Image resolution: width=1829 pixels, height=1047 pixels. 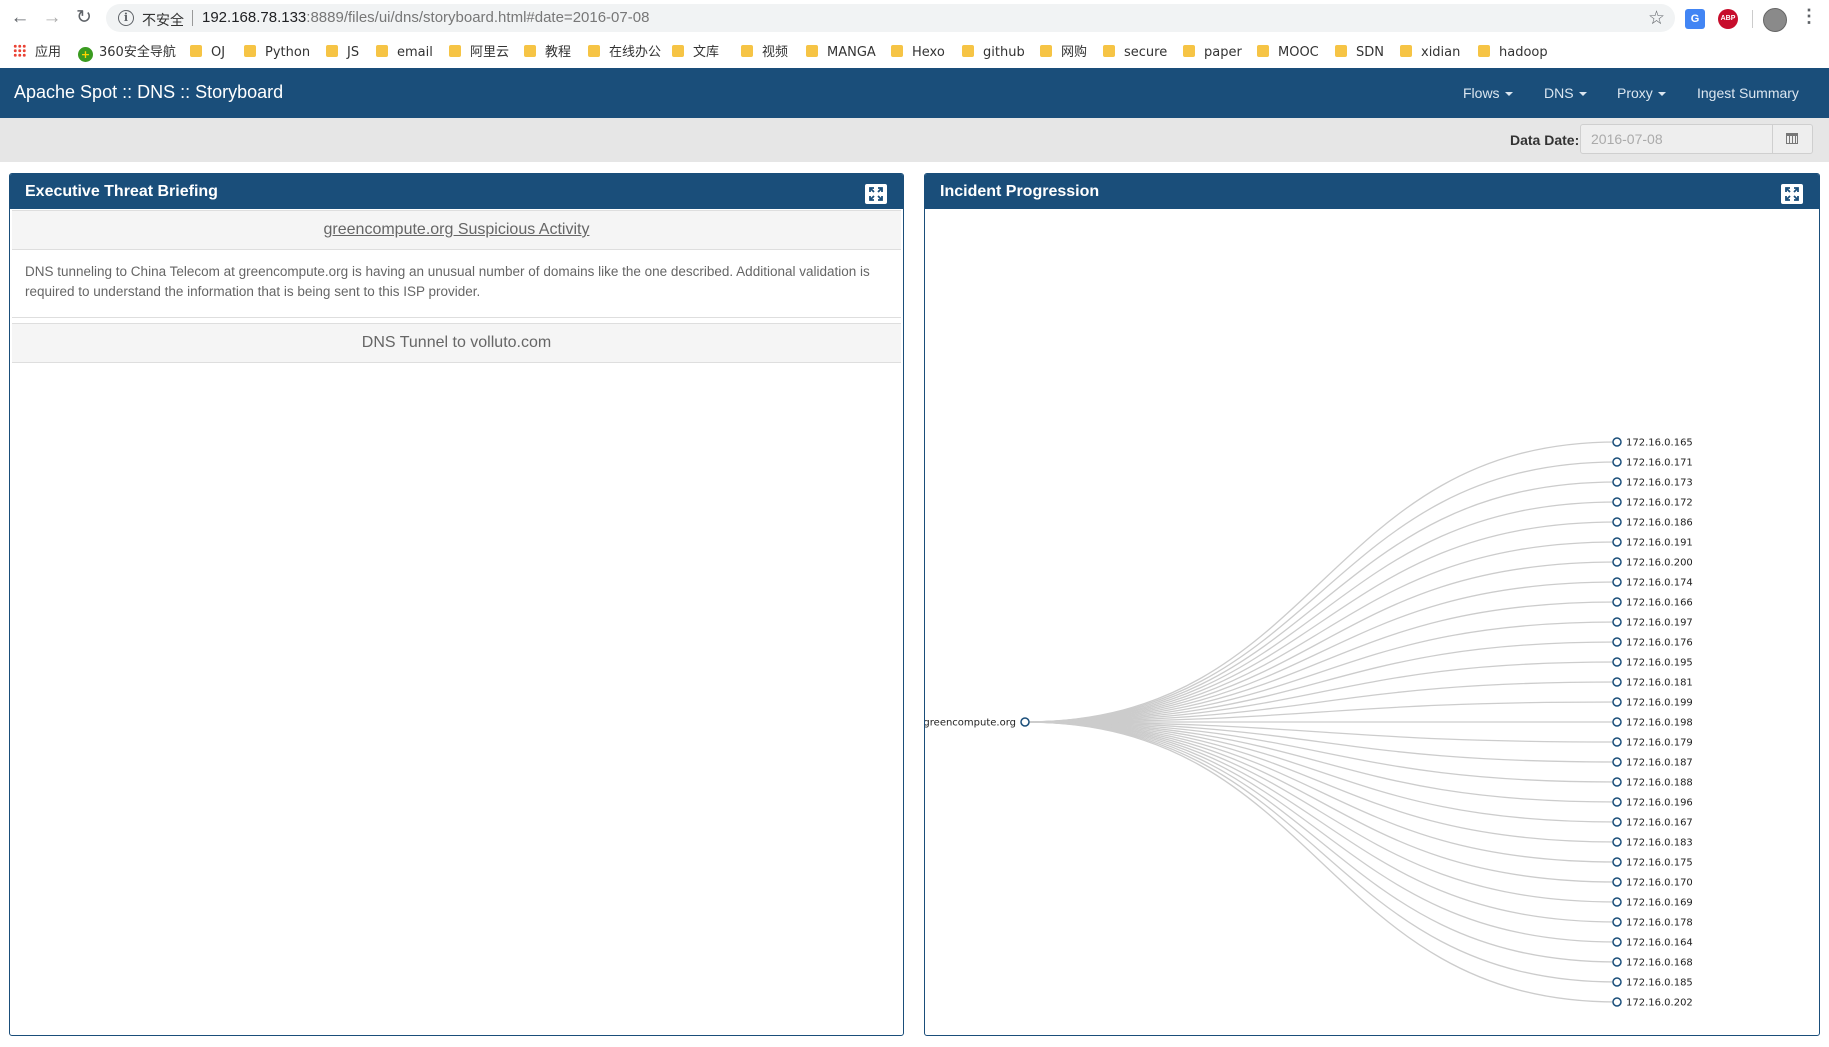 I want to click on bookmark-label: MANGA, so click(x=851, y=52).